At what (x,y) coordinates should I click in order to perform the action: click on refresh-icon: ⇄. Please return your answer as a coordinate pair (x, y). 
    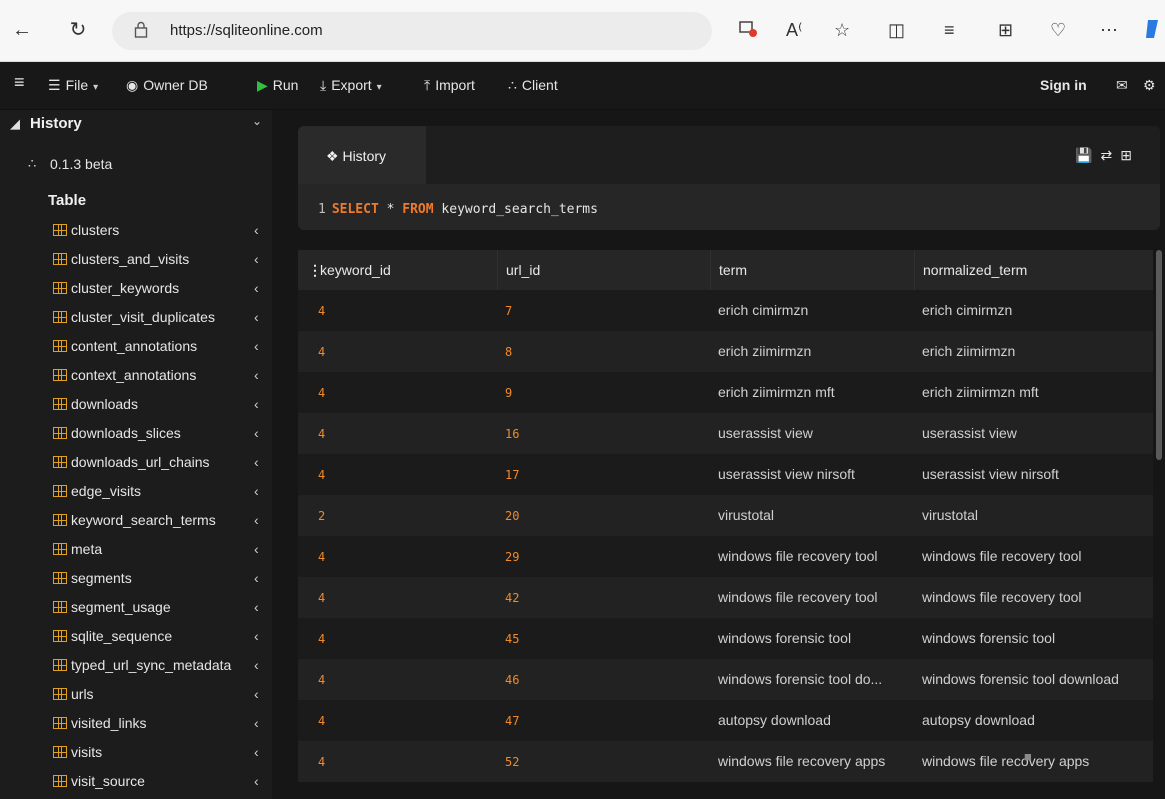
    Looking at the image, I should click on (1111, 155).